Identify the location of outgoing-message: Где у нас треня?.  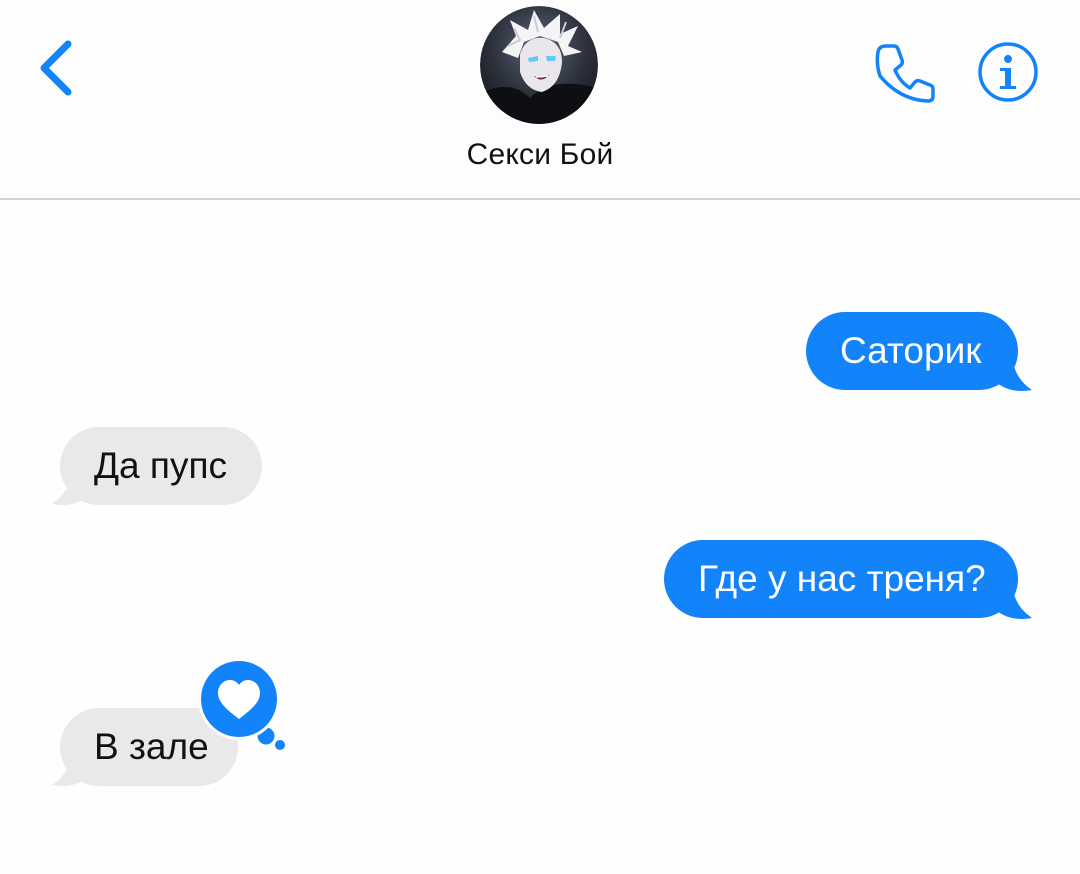
(841, 579).